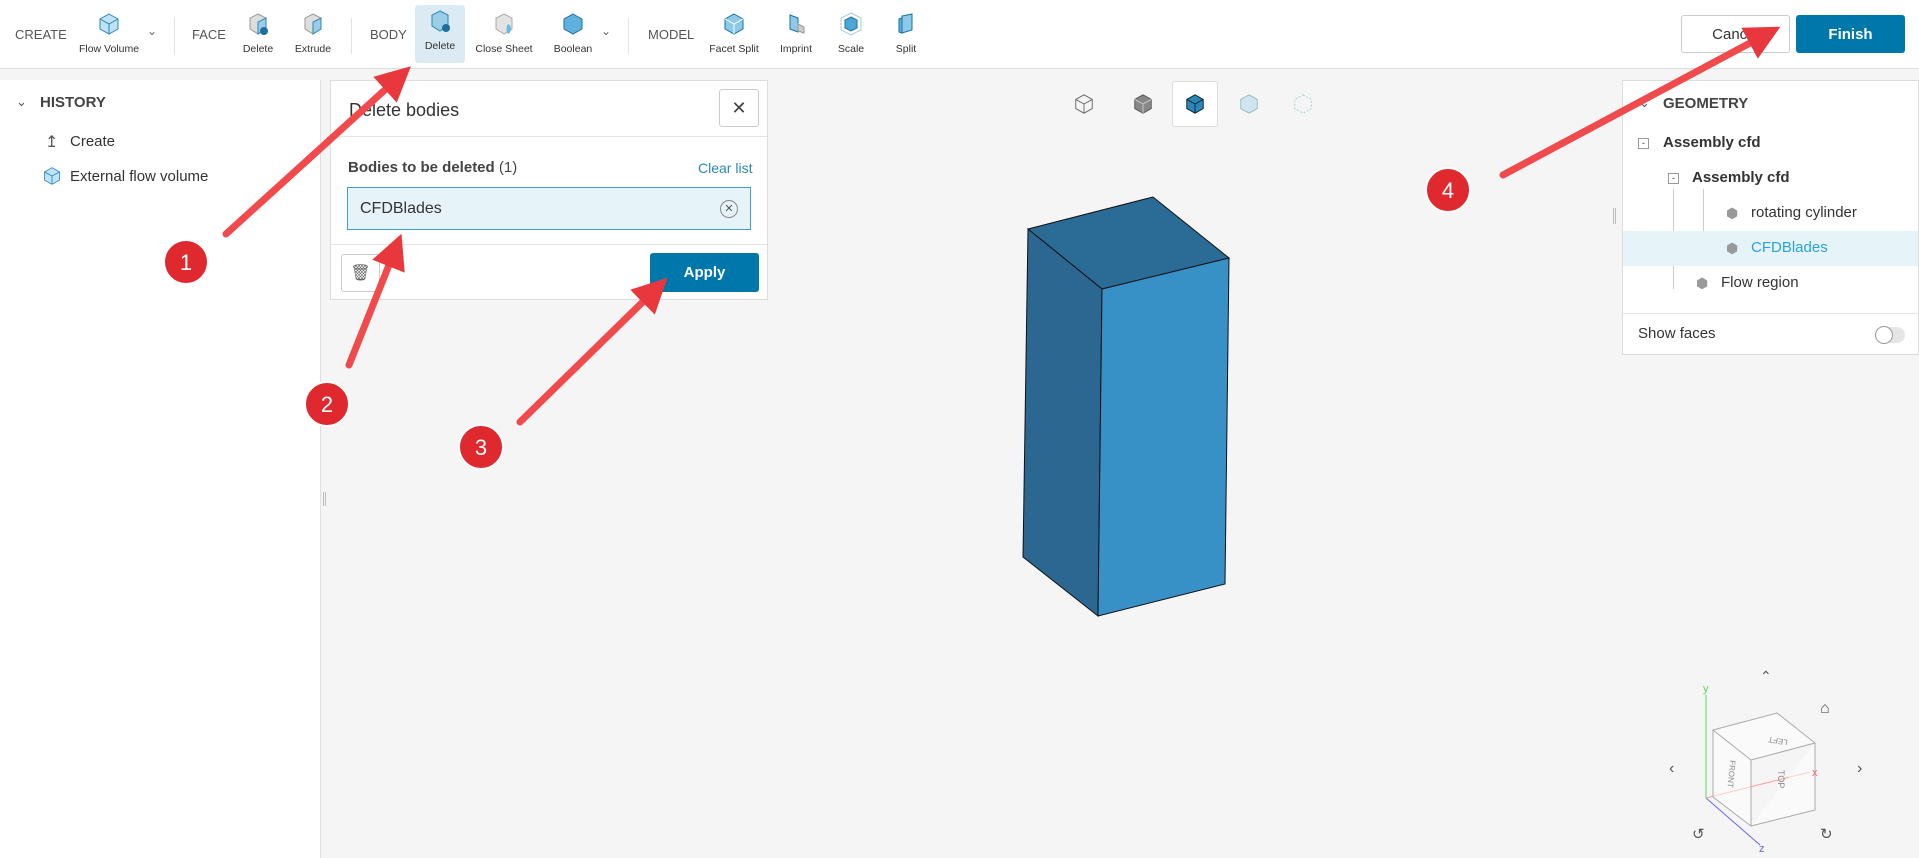 The width and height of the screenshot is (1919, 858). Describe the element at coordinates (1850, 34) in the screenshot. I see `finish-button: Finish` at that location.